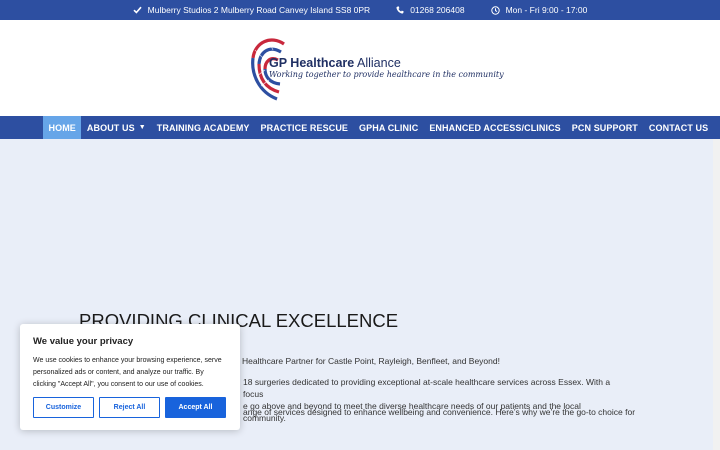 Image resolution: width=720 pixels, height=450 pixels. I want to click on nav-about-us: ABOUT US ▼, so click(116, 127).